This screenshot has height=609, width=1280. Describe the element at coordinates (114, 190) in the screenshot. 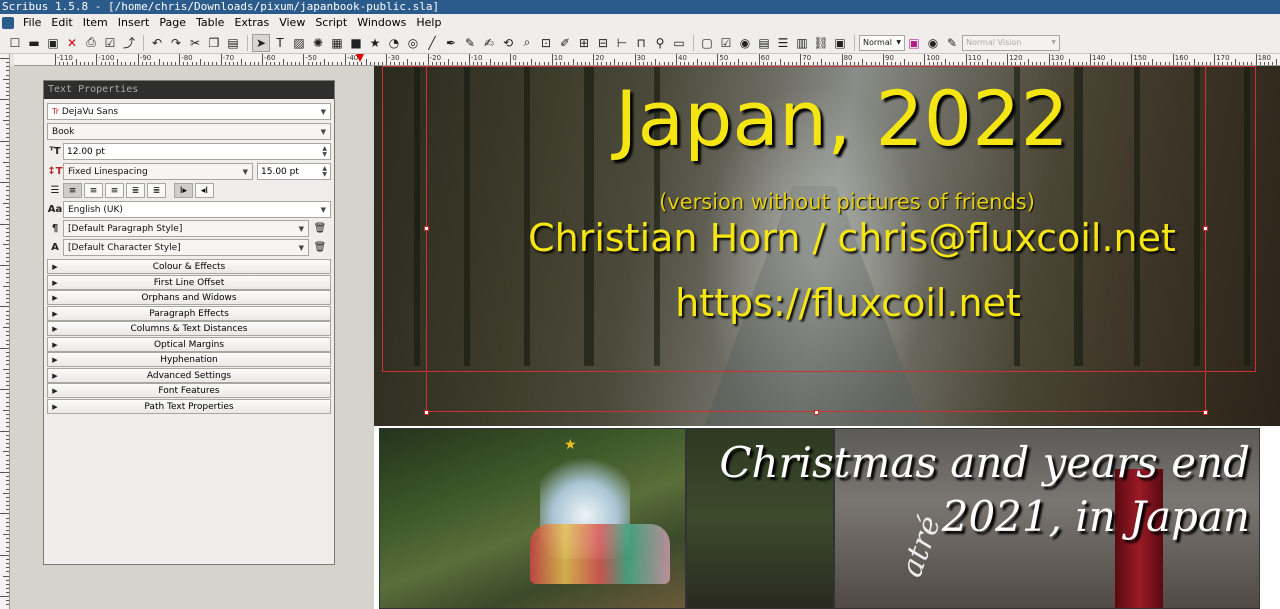

I see `align-right-button: ≡` at that location.